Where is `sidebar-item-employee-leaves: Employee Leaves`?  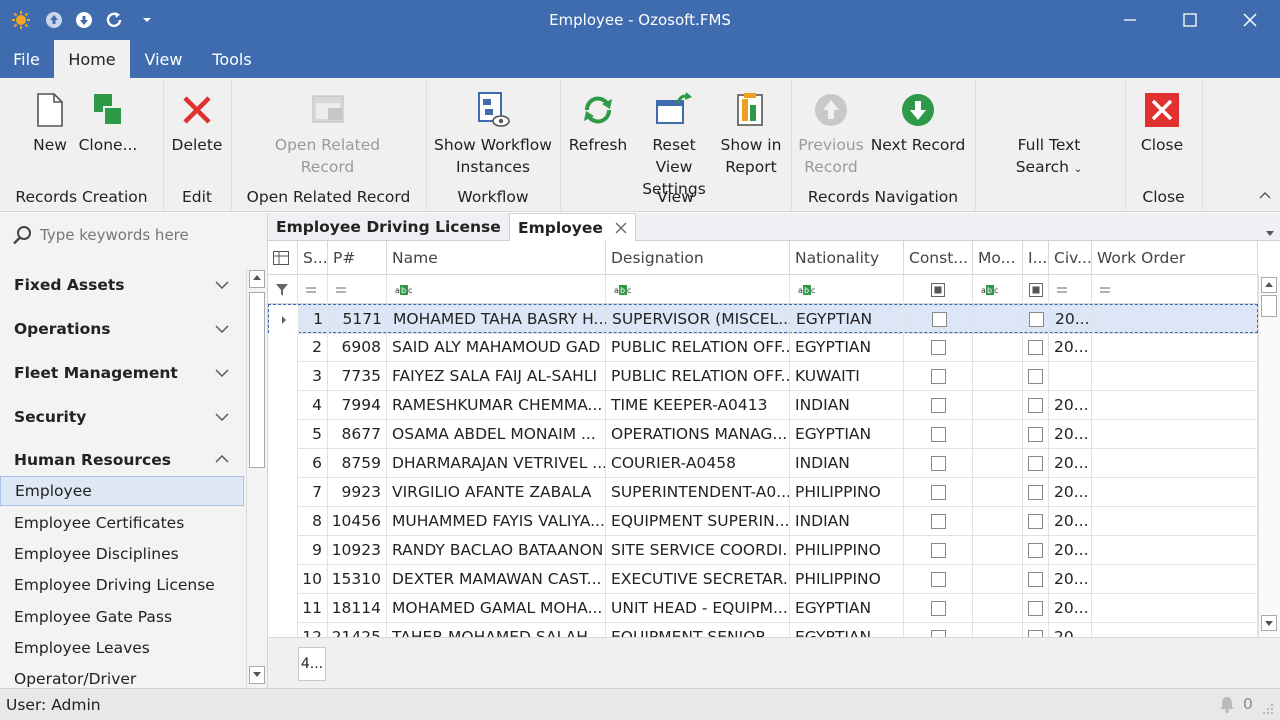
sidebar-item-employee-leaves: Employee Leaves is located at coordinates (122, 648).